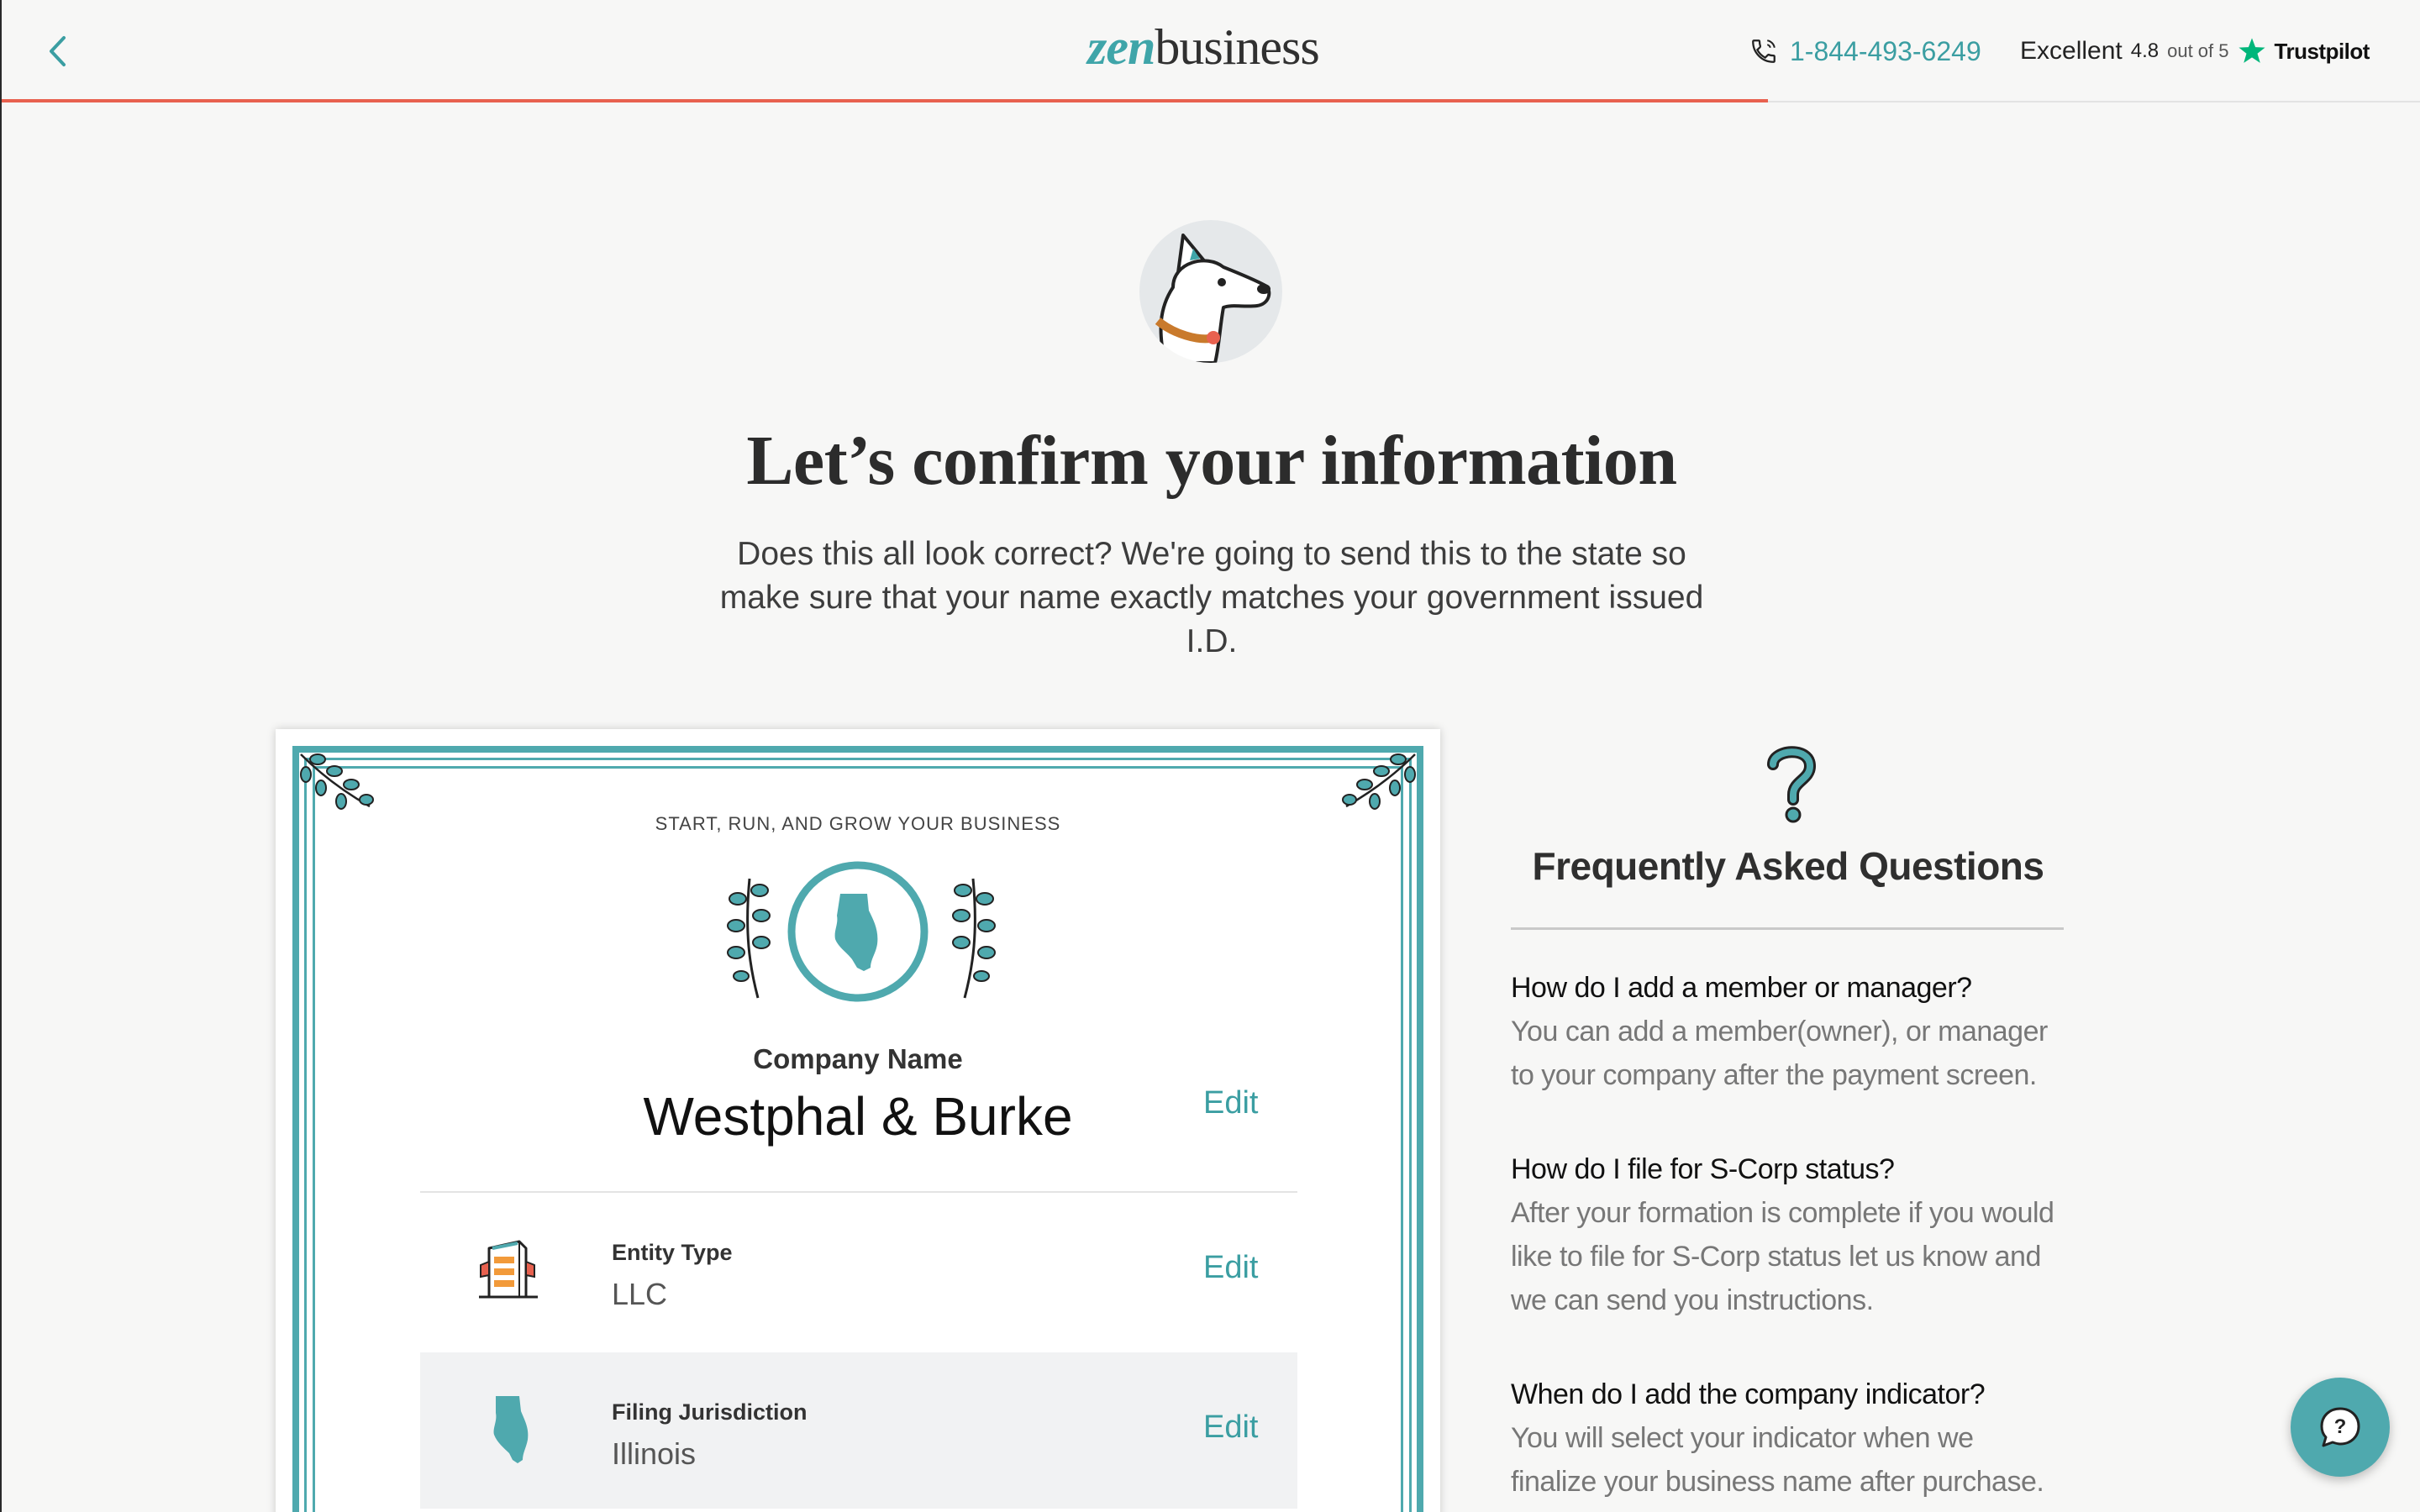 Image resolution: width=2420 pixels, height=1512 pixels. Describe the element at coordinates (1741, 988) in the screenshot. I see `faq-question: How do I add a member or manager?` at that location.